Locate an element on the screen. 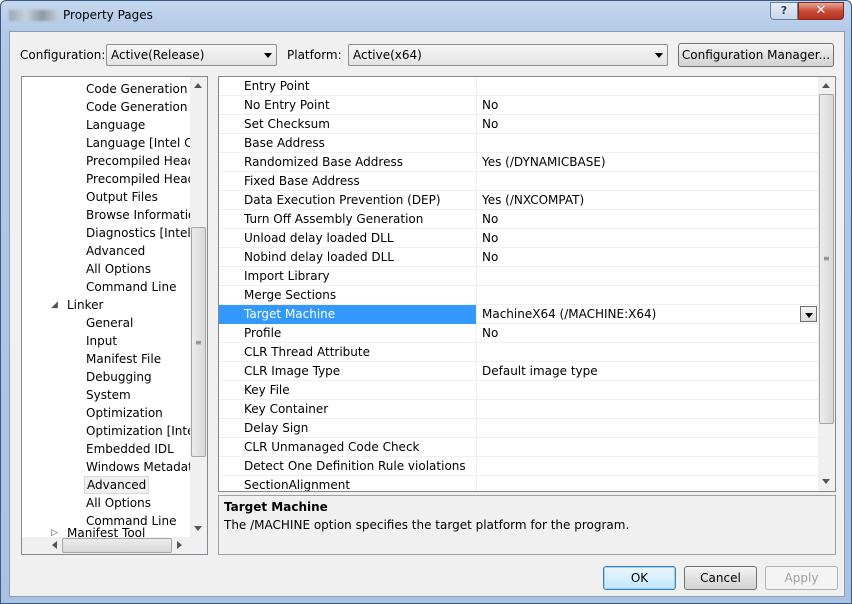  property-row: CLR Thread Attribute is located at coordinates (519, 352).